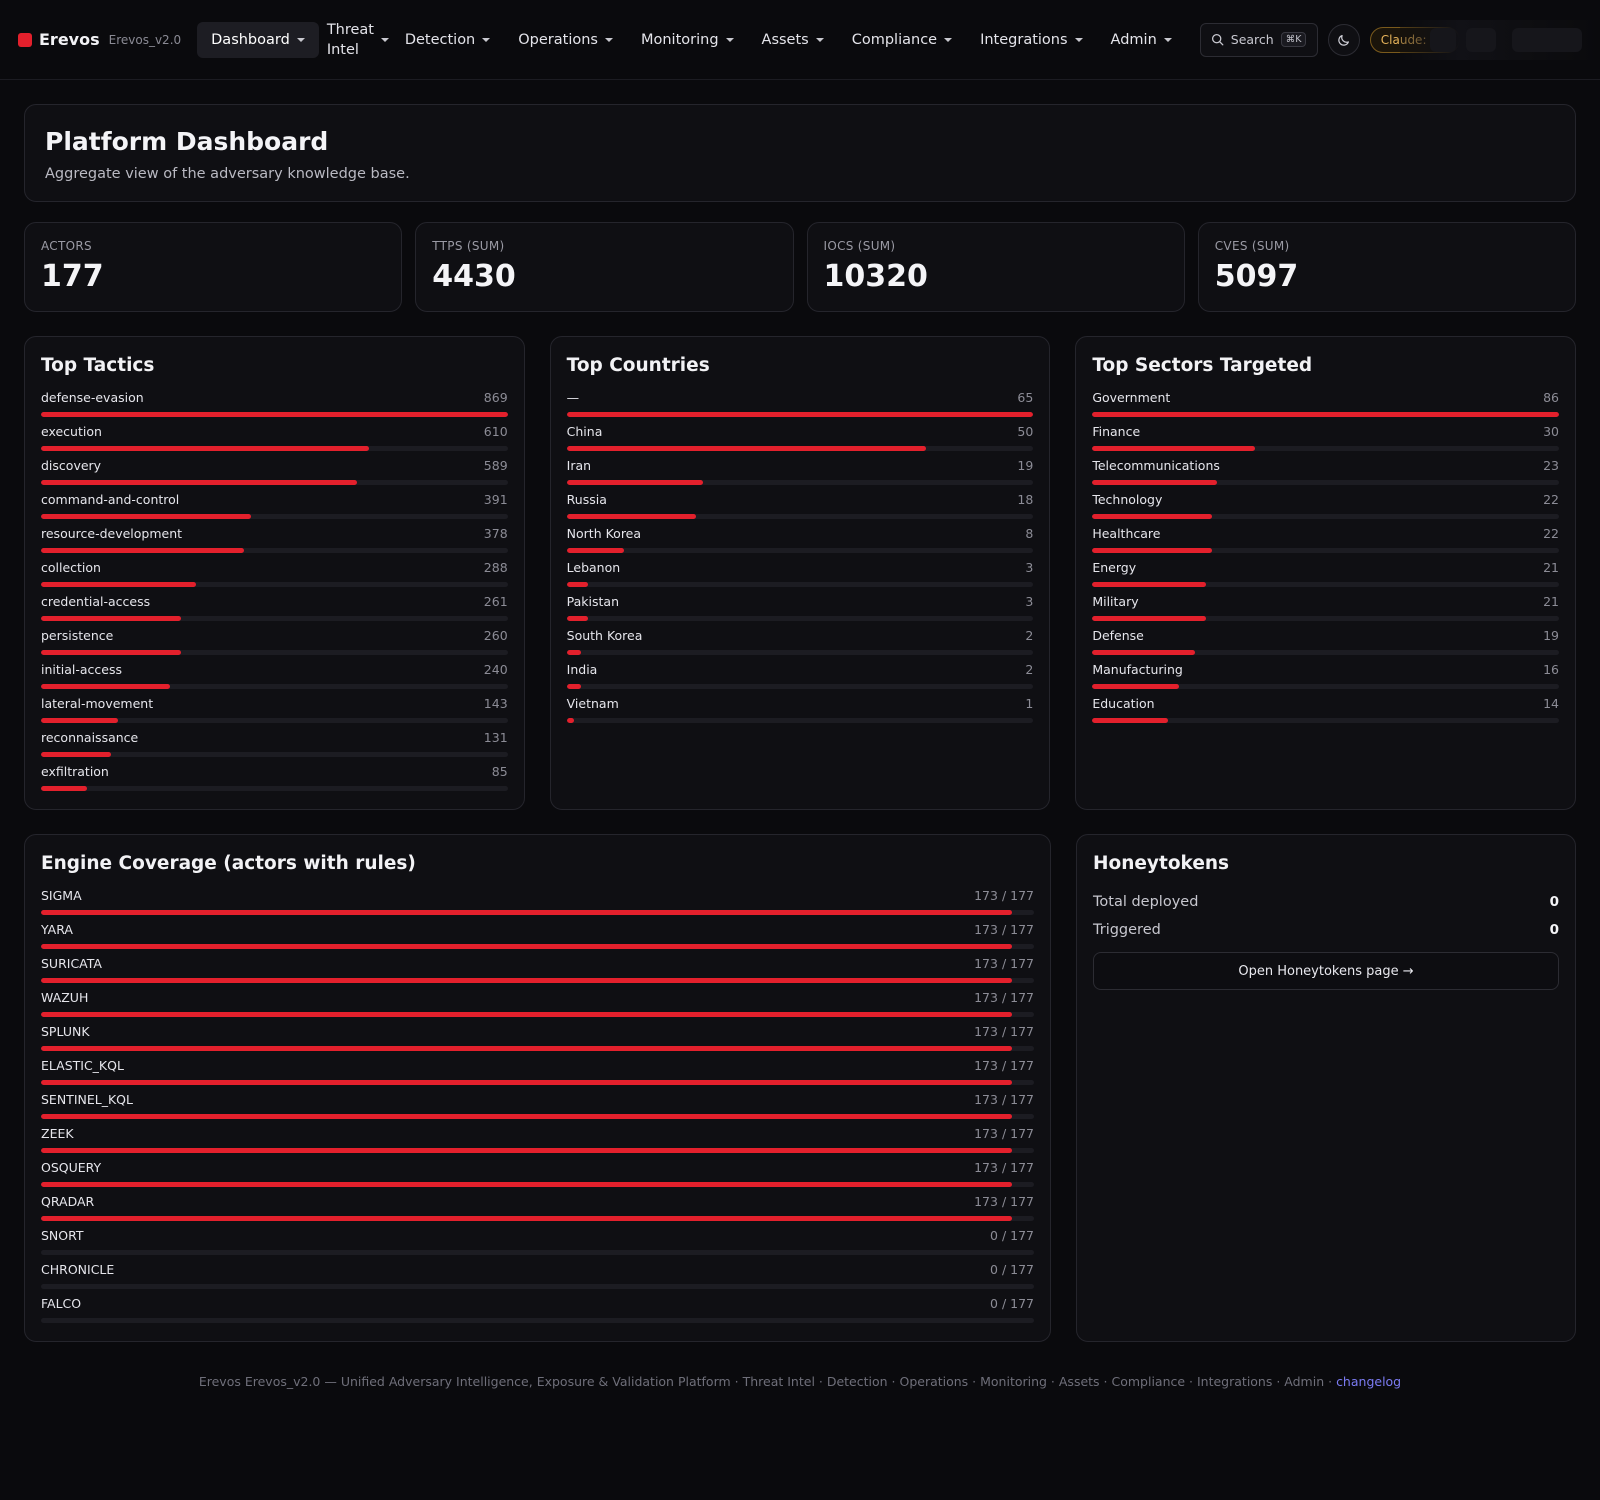 The height and width of the screenshot is (1500, 1600). Describe the element at coordinates (1551, 635) in the screenshot. I see `bar-count: 19` at that location.